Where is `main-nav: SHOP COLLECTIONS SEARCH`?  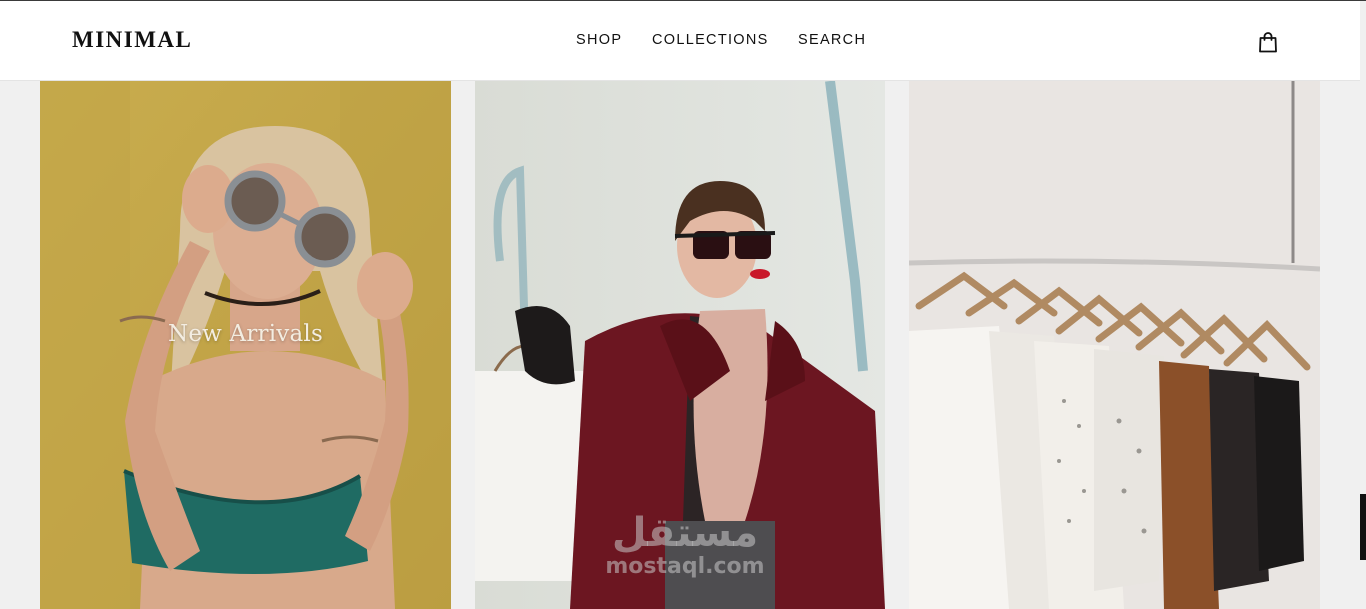
main-nav: SHOP COLLECTIONS SEARCH is located at coordinates (680, 42).